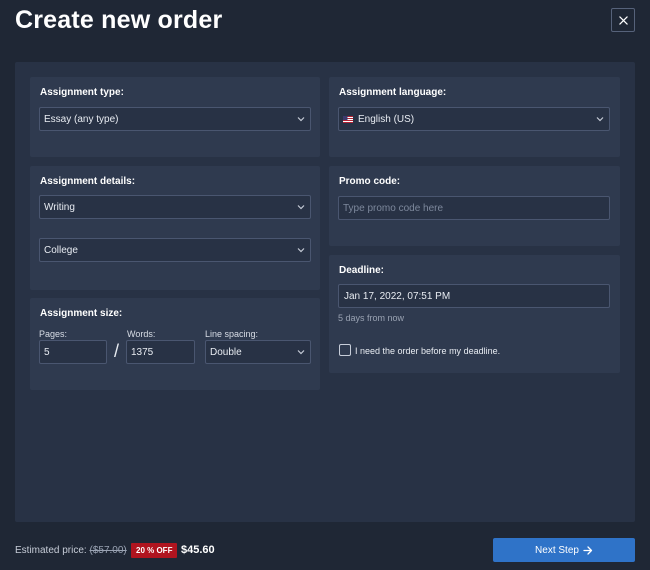 The height and width of the screenshot is (570, 650). Describe the element at coordinates (61, 250) in the screenshot. I see `academic-level-value: College` at that location.